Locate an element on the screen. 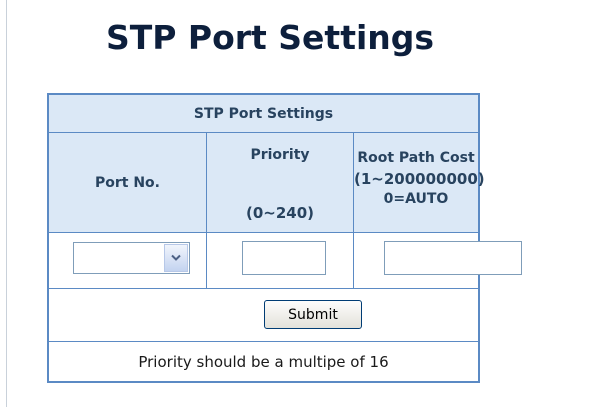 The image size is (590, 407). chevron-down-icon is located at coordinates (176, 257).